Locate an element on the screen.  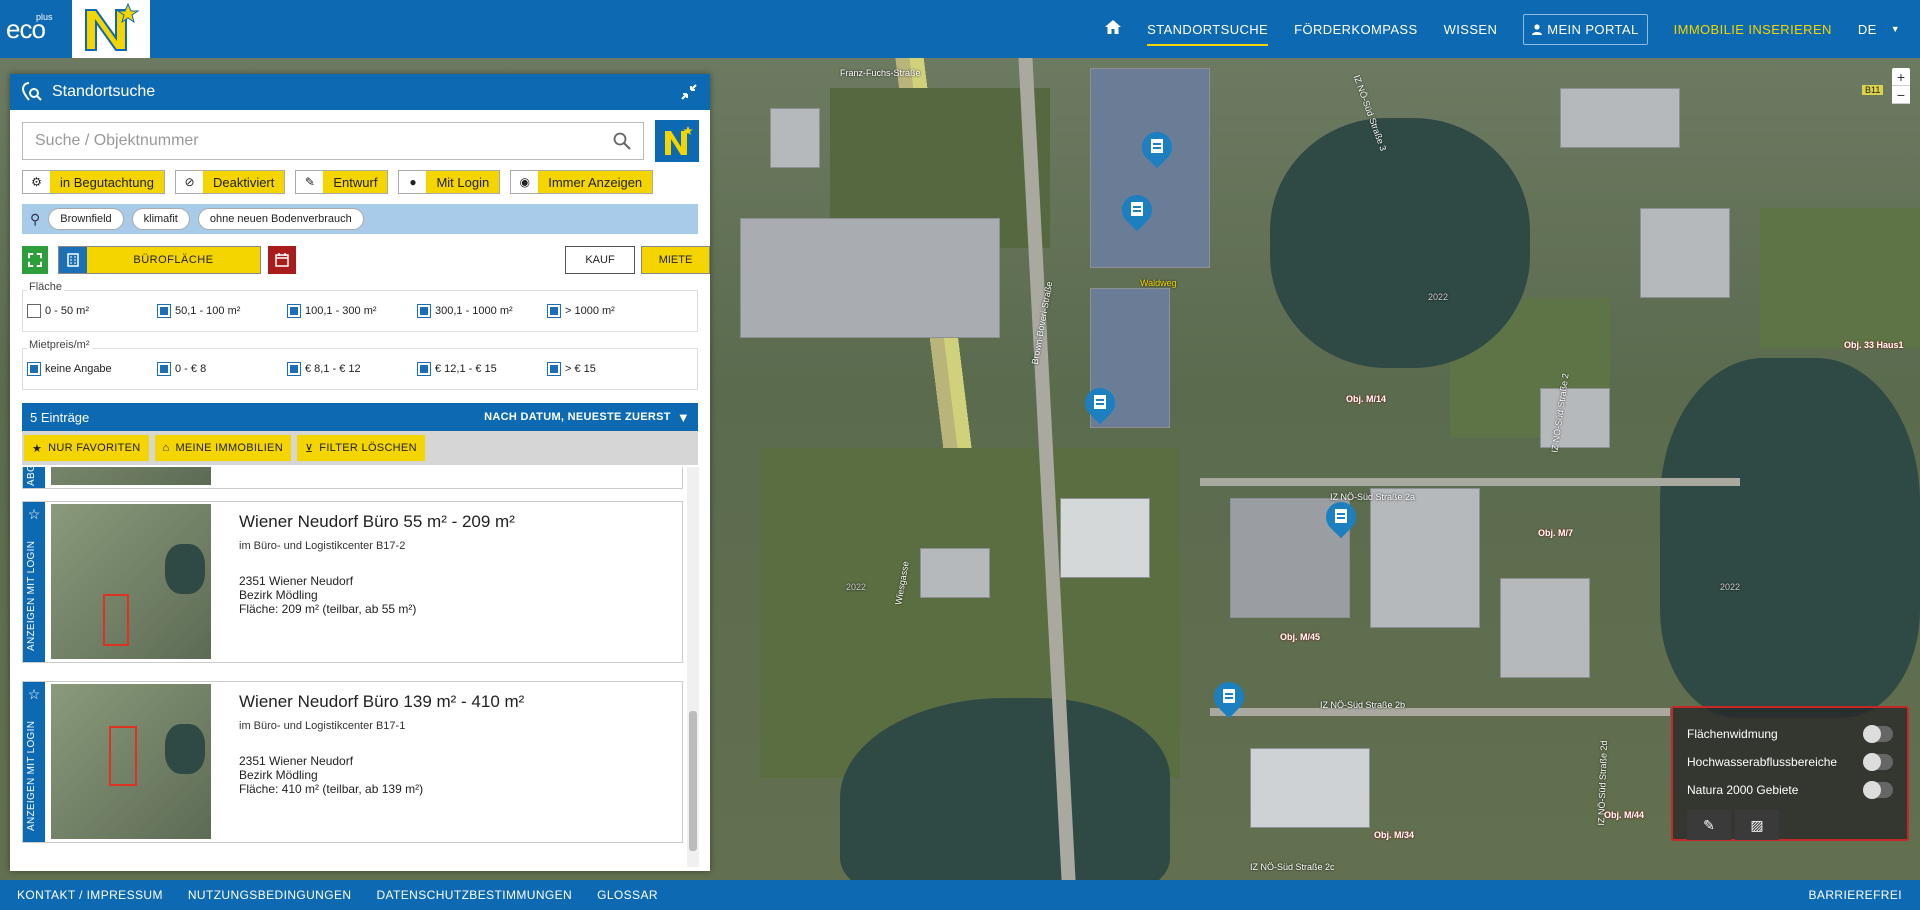
type-buerflaeche-button: BÜROFLÄCHE is located at coordinates (159, 260).